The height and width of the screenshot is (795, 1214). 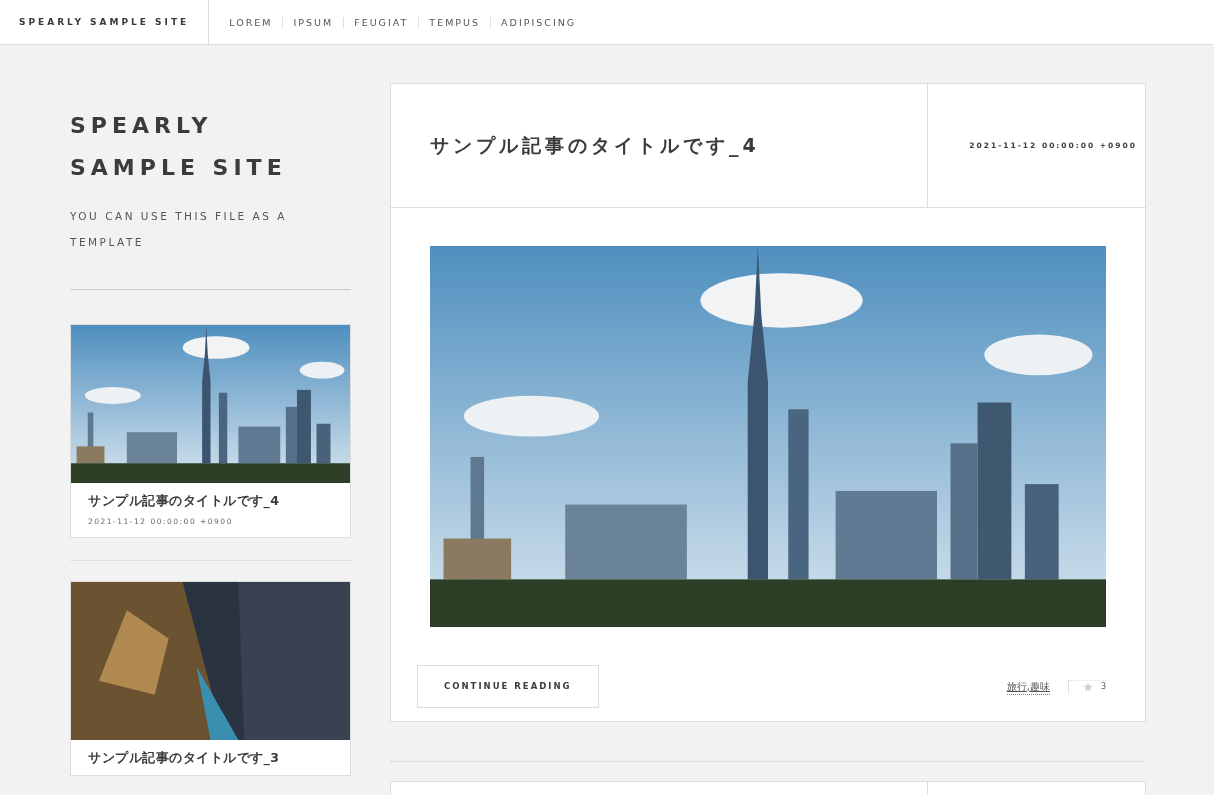 What do you see at coordinates (179, 229) in the screenshot?
I see `site-subtitle: YOU CAN USE THIS FILE AS A TEMPLATE` at bounding box center [179, 229].